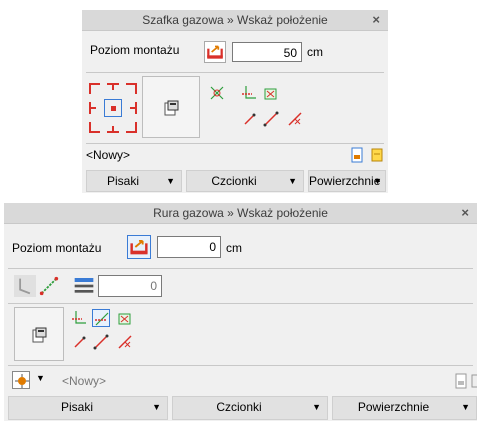  What do you see at coordinates (84, 286) in the screenshot?
I see `layers-icon` at bounding box center [84, 286].